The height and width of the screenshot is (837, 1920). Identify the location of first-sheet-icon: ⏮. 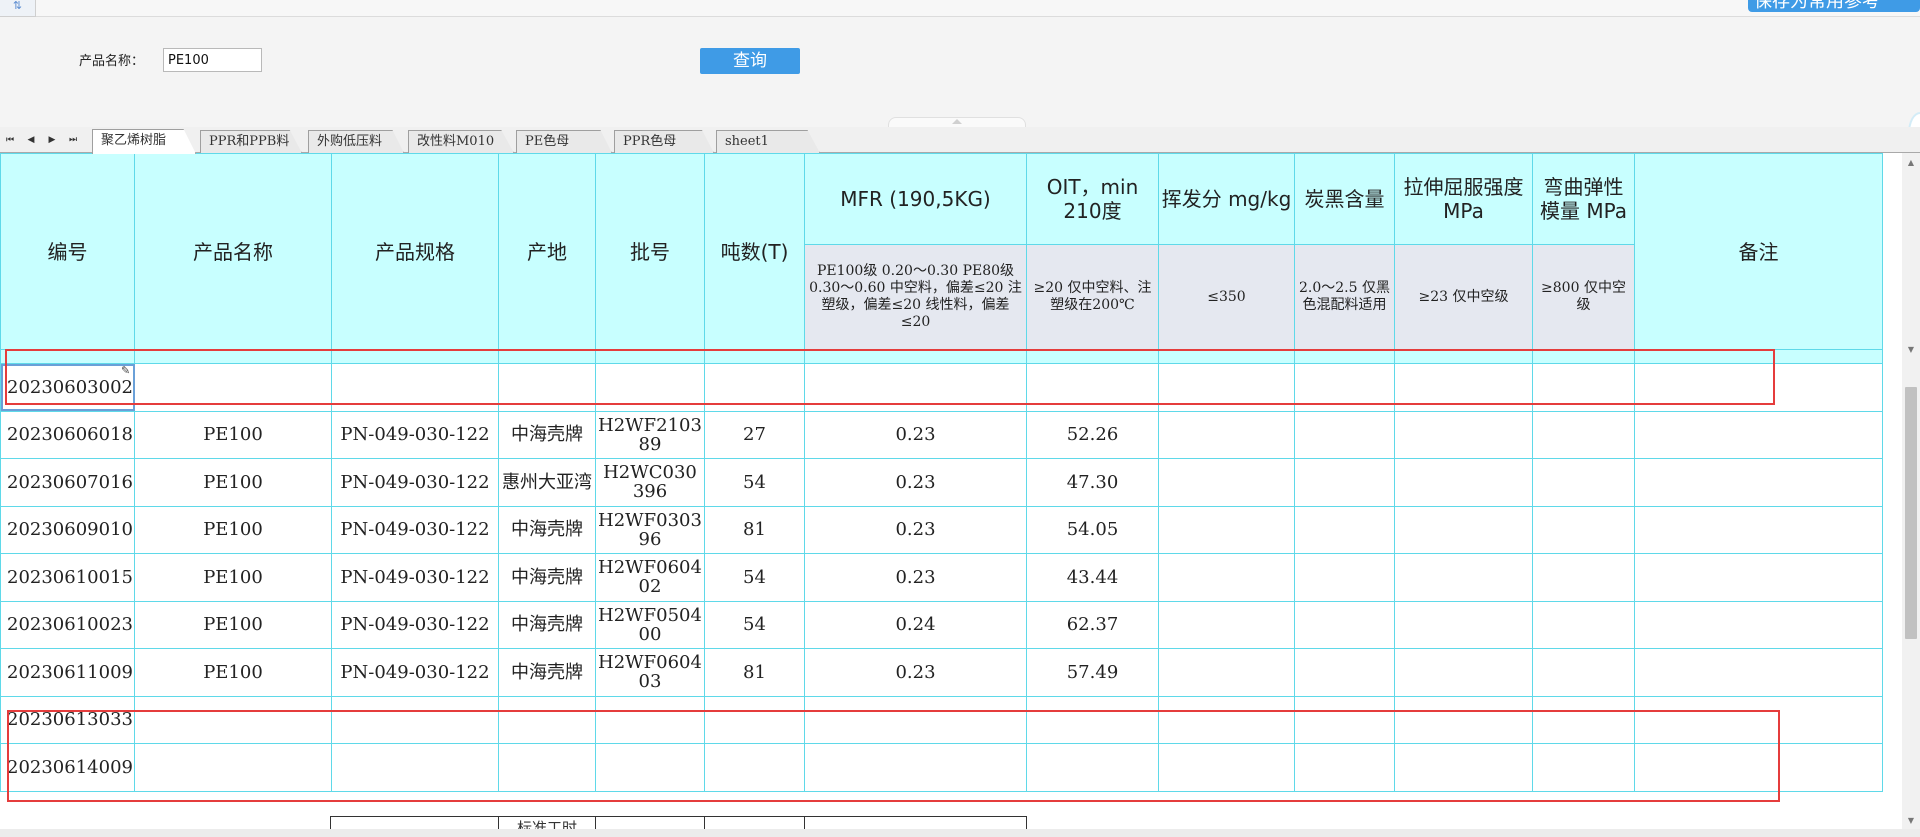
(10, 140).